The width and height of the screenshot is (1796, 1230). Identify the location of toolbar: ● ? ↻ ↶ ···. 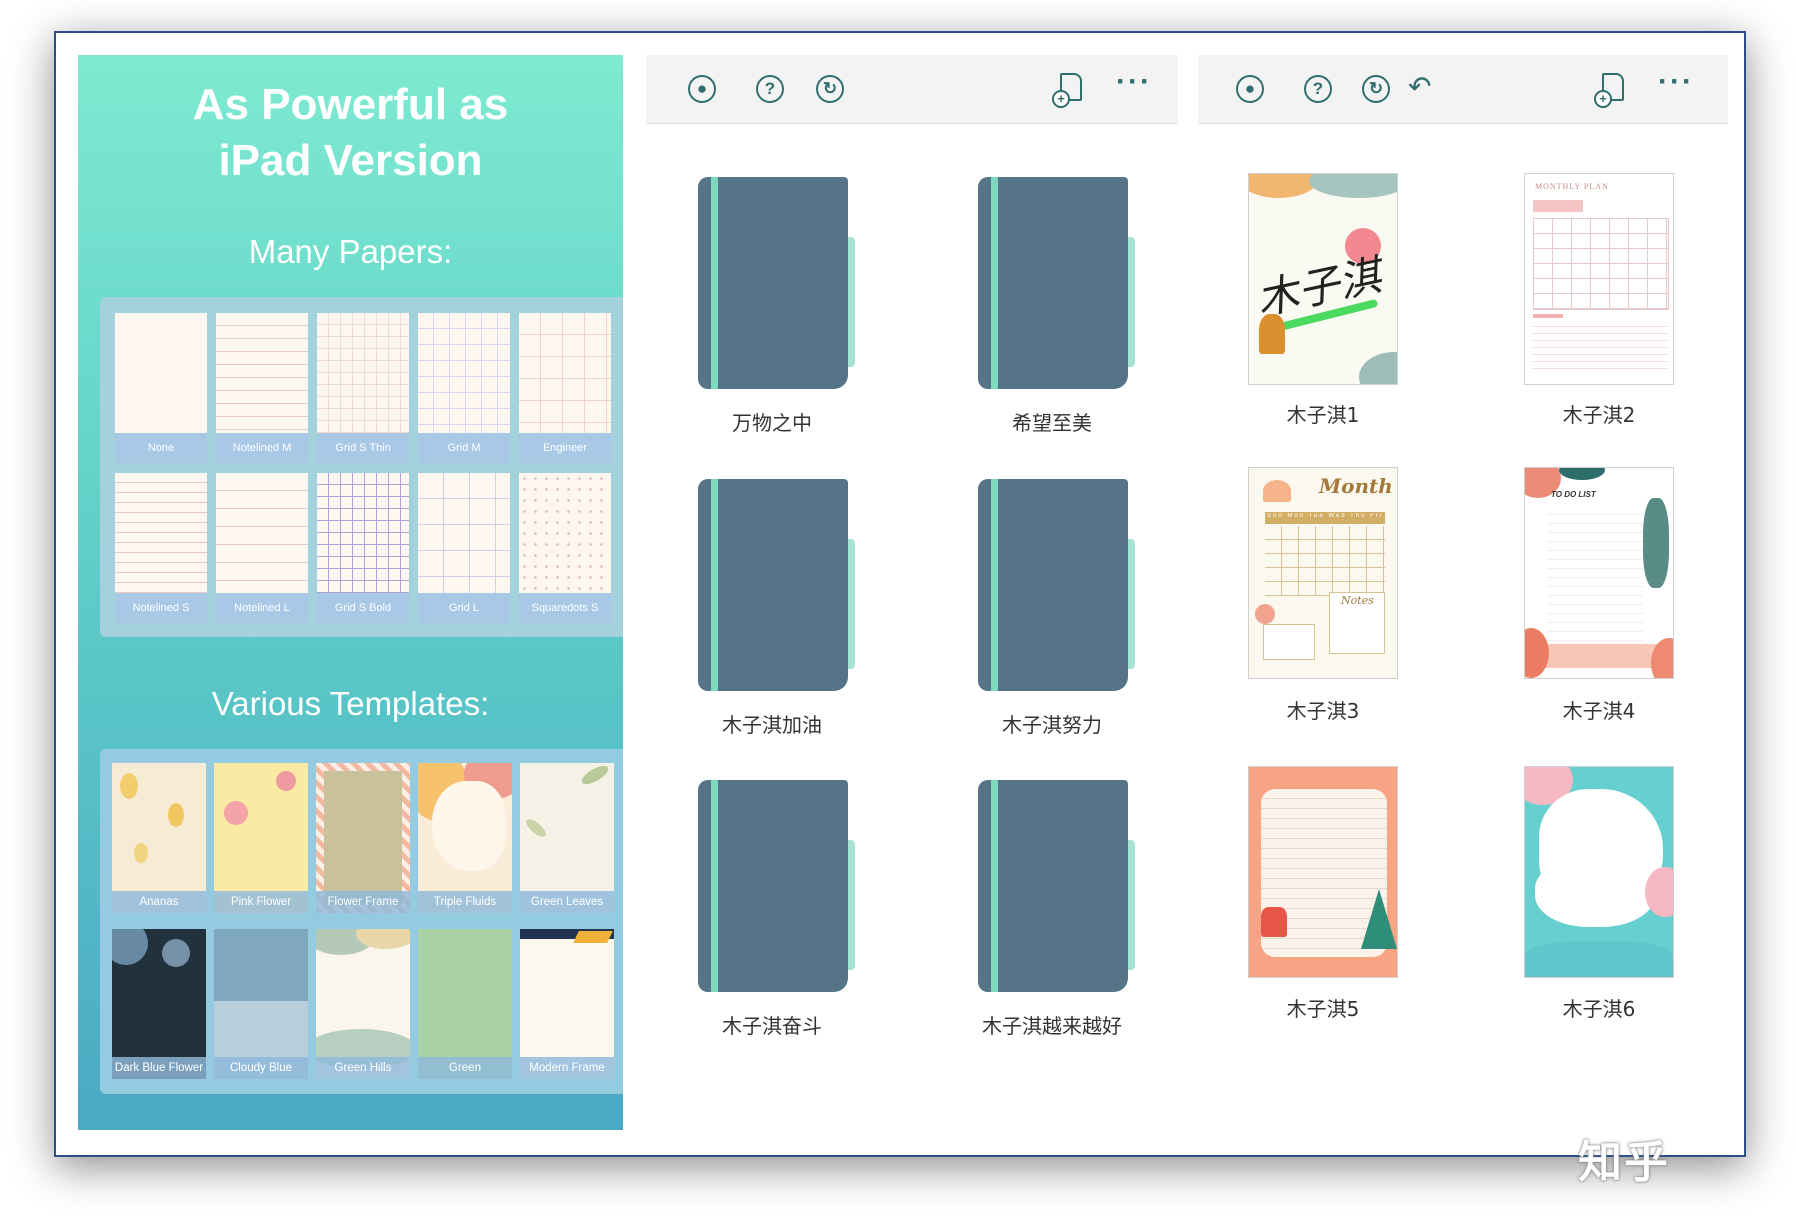
(1463, 89).